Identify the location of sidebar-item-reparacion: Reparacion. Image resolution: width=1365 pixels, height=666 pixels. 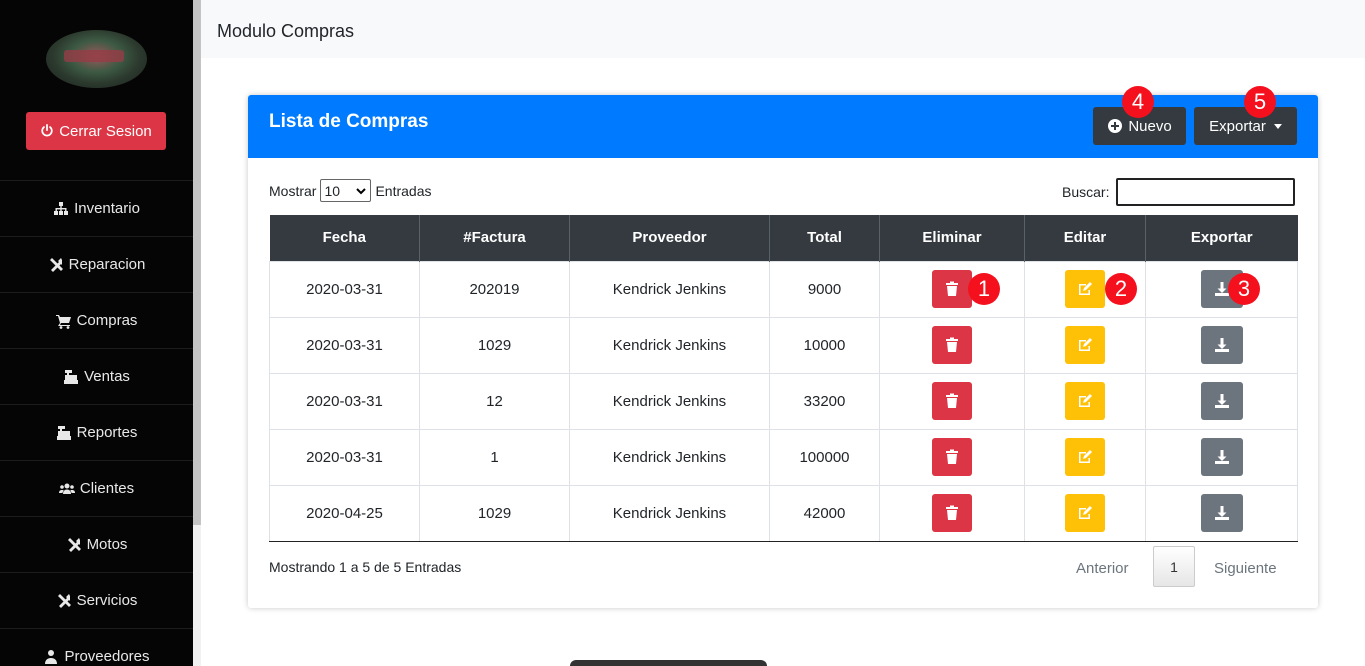
(96, 264).